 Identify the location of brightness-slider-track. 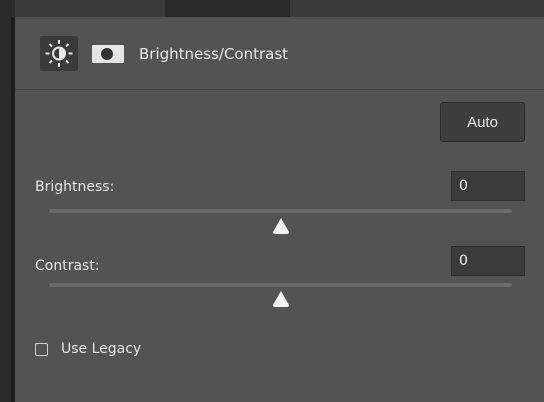
(280, 211).